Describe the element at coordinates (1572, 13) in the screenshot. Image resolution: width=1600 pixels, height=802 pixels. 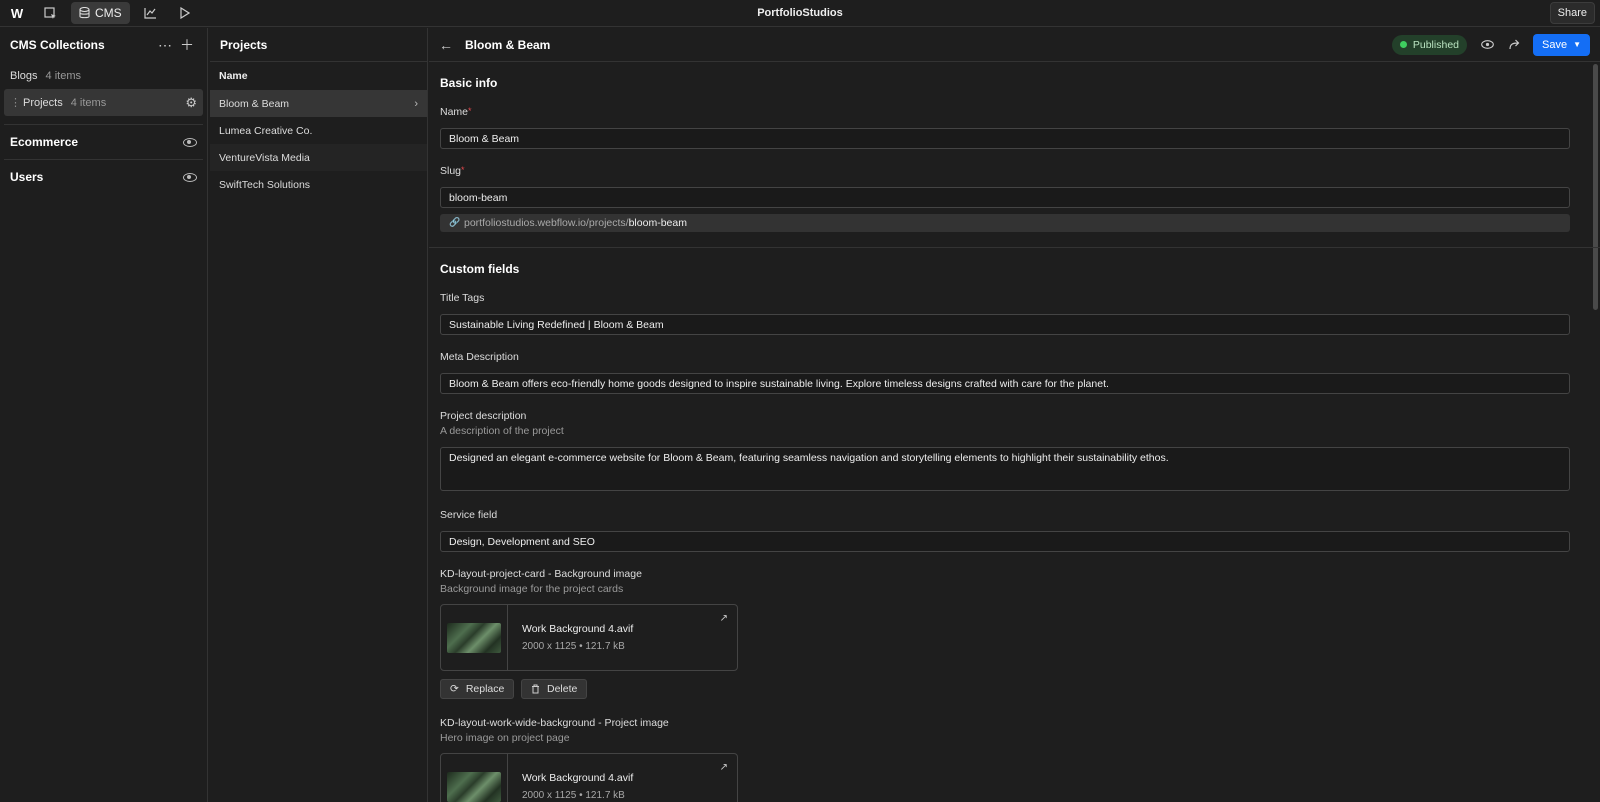
I see `share-button: Share` at that location.